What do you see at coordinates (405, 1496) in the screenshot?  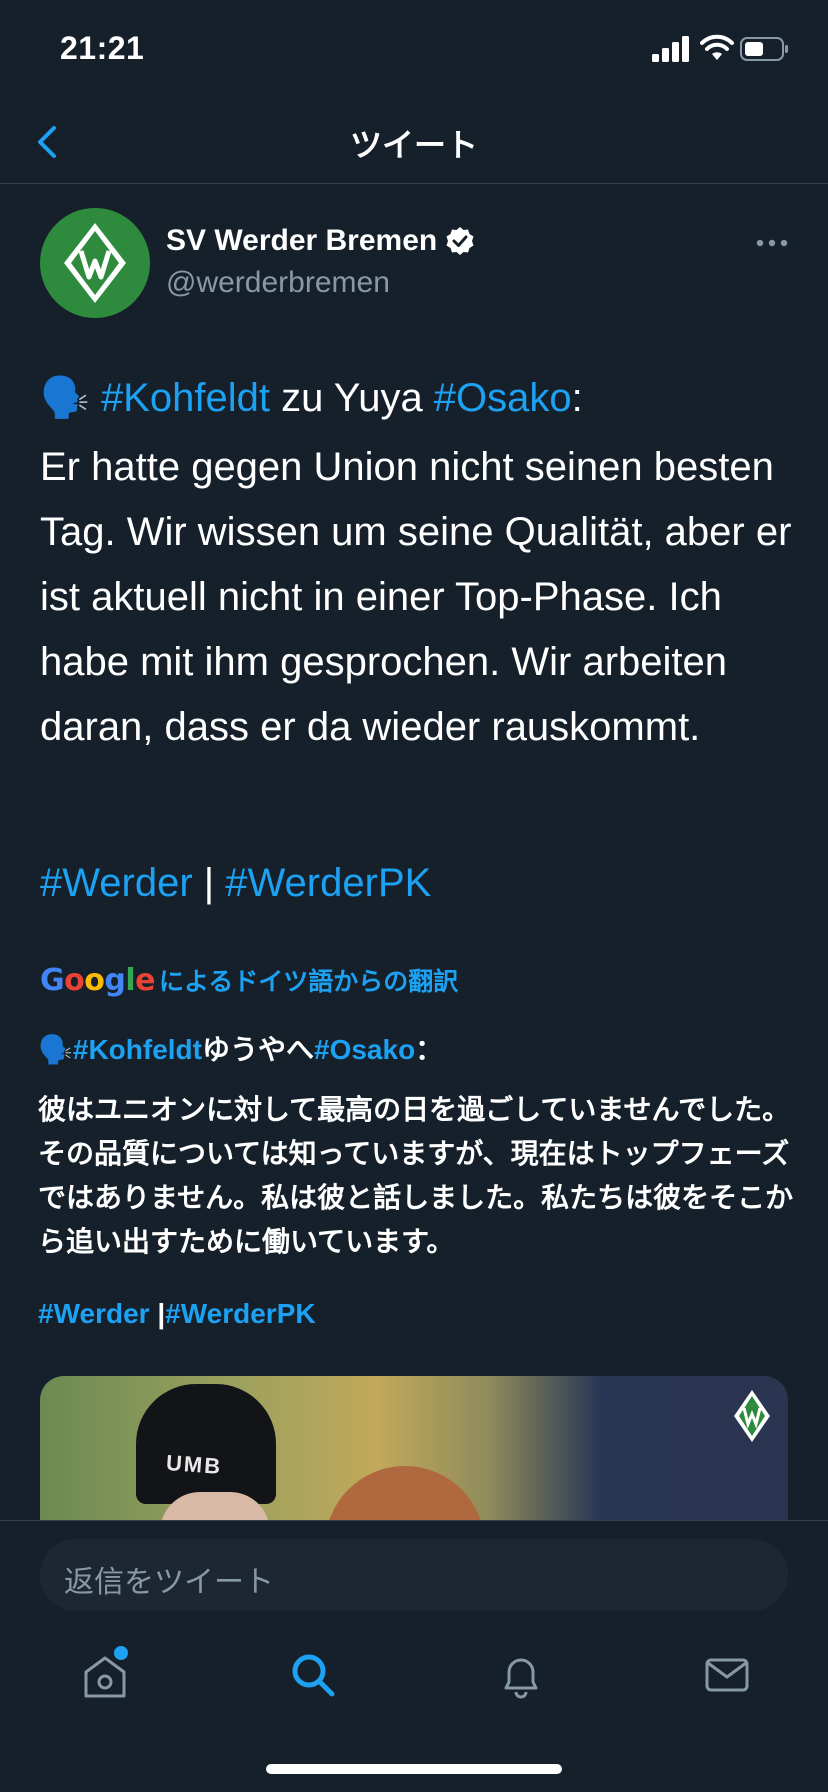 I see `photo-person-hair` at bounding box center [405, 1496].